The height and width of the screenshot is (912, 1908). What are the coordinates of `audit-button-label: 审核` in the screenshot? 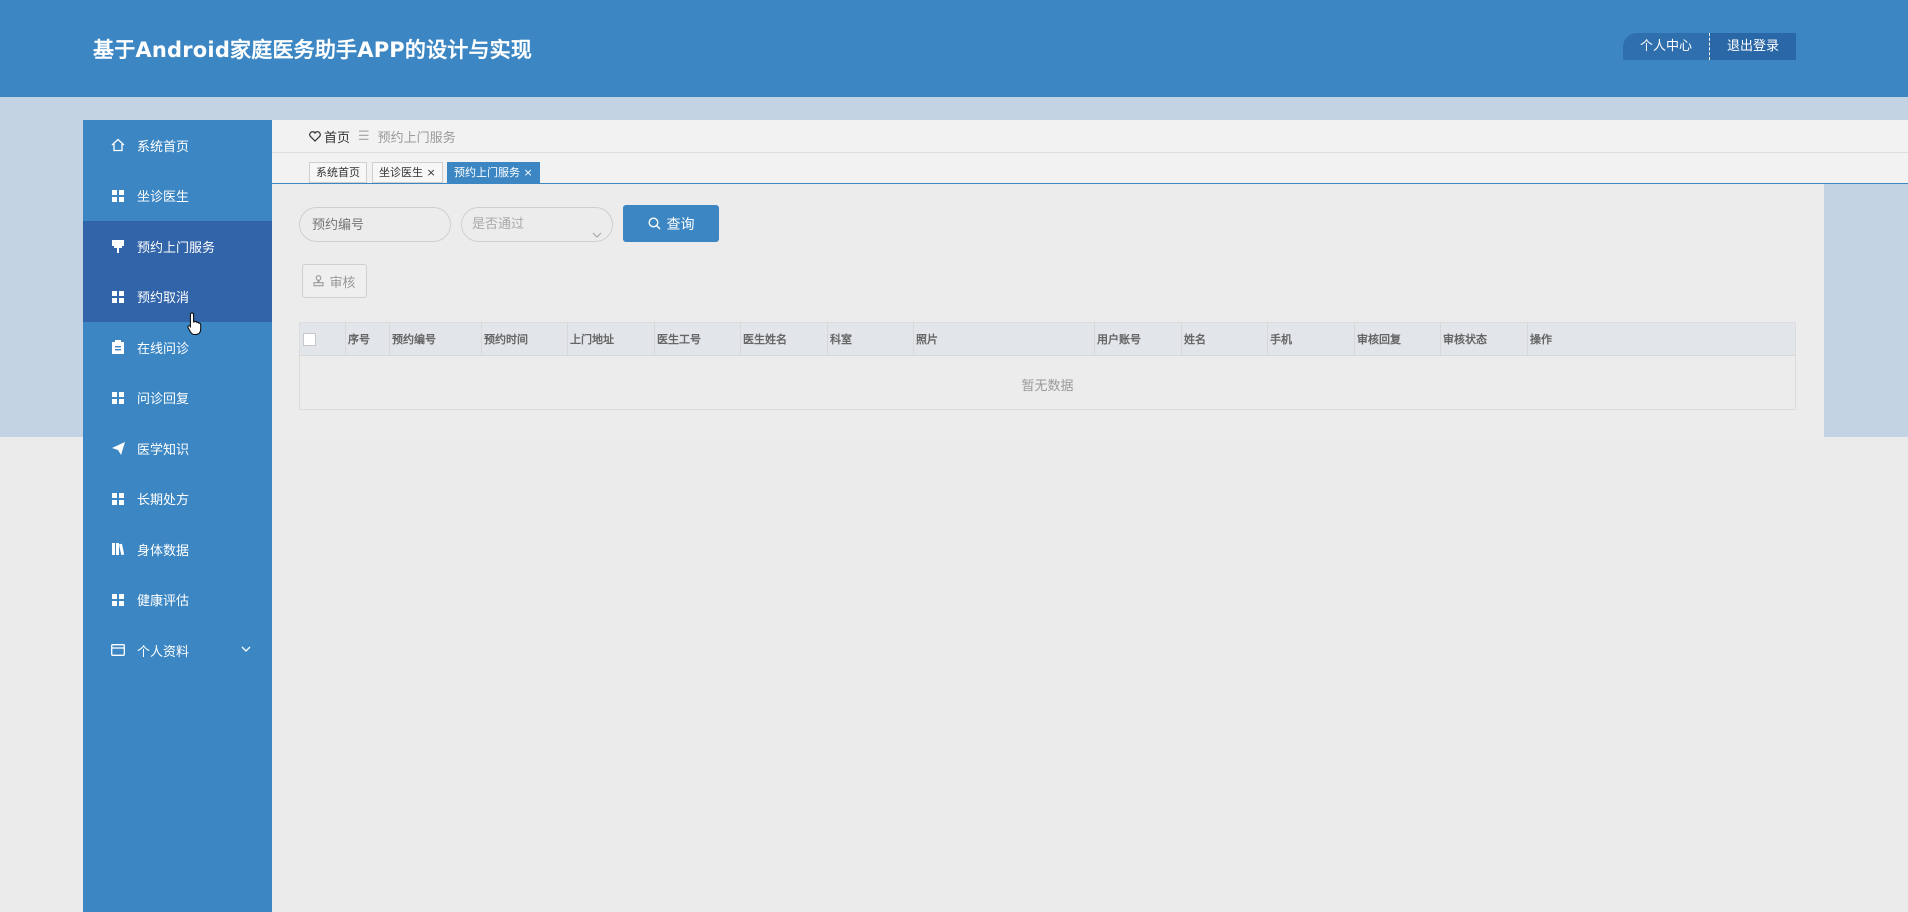 It's located at (342, 283).